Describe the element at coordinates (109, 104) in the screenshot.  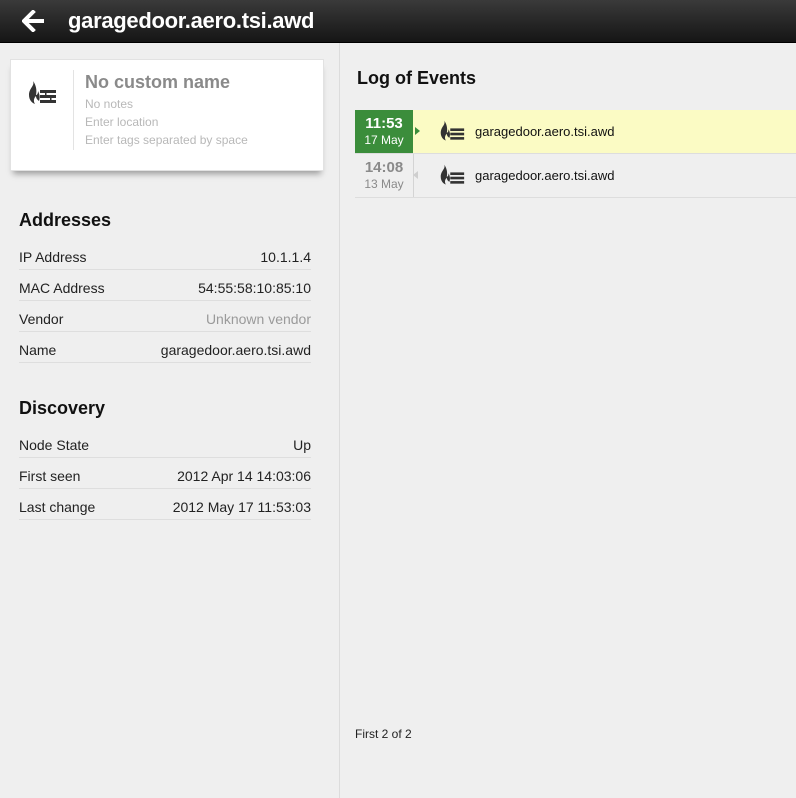
I see `notes-field: No notes` at that location.